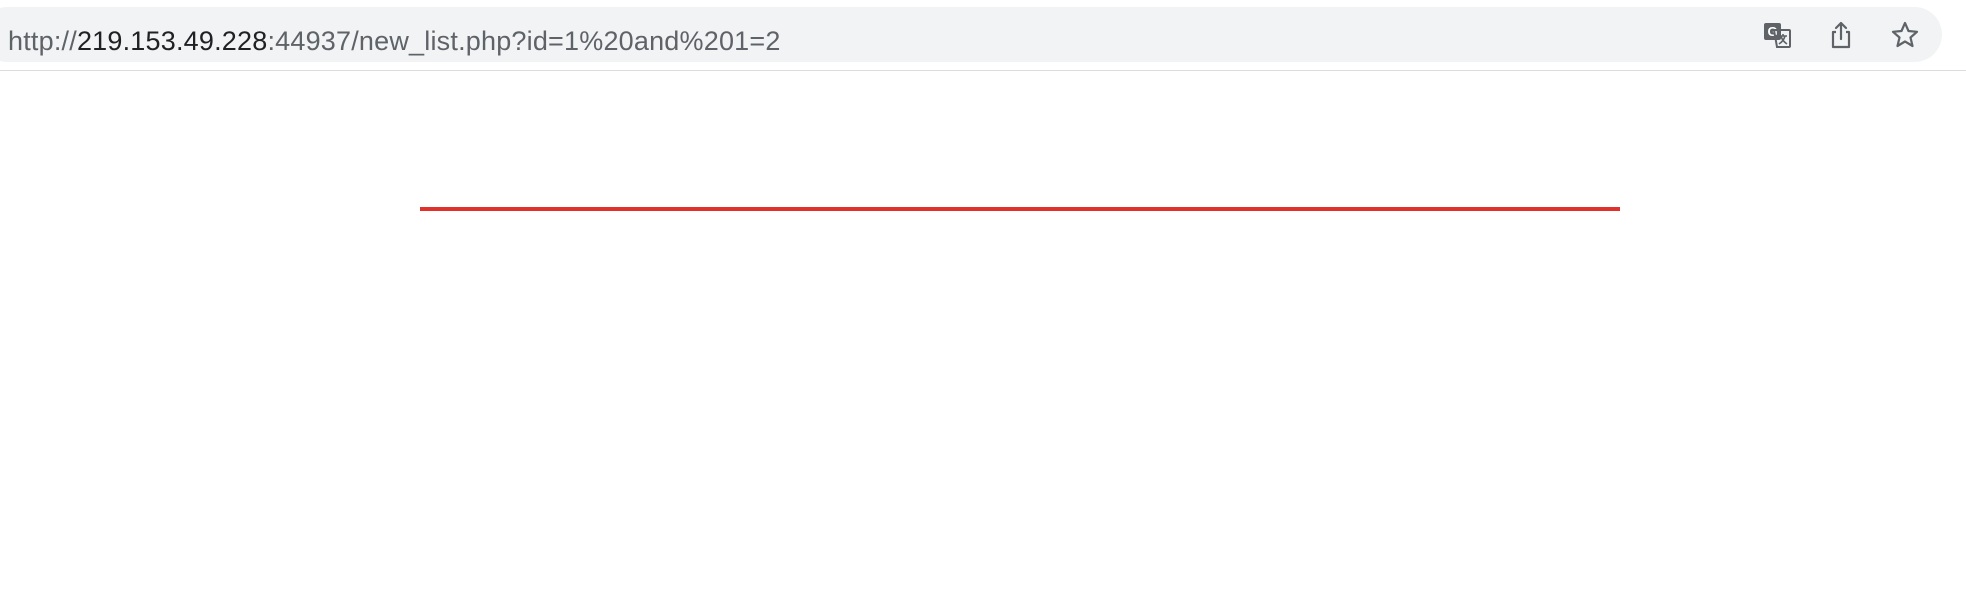  Describe the element at coordinates (1841, 35) in the screenshot. I see `share-icon` at that location.